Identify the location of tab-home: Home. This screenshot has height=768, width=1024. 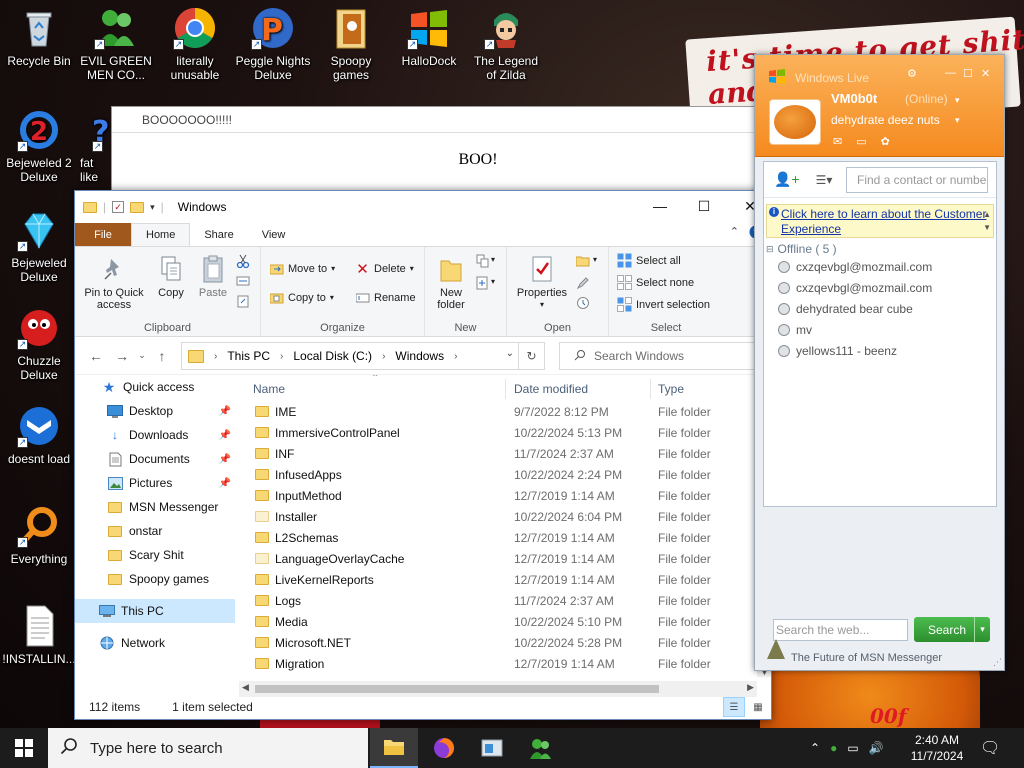
(161, 234).